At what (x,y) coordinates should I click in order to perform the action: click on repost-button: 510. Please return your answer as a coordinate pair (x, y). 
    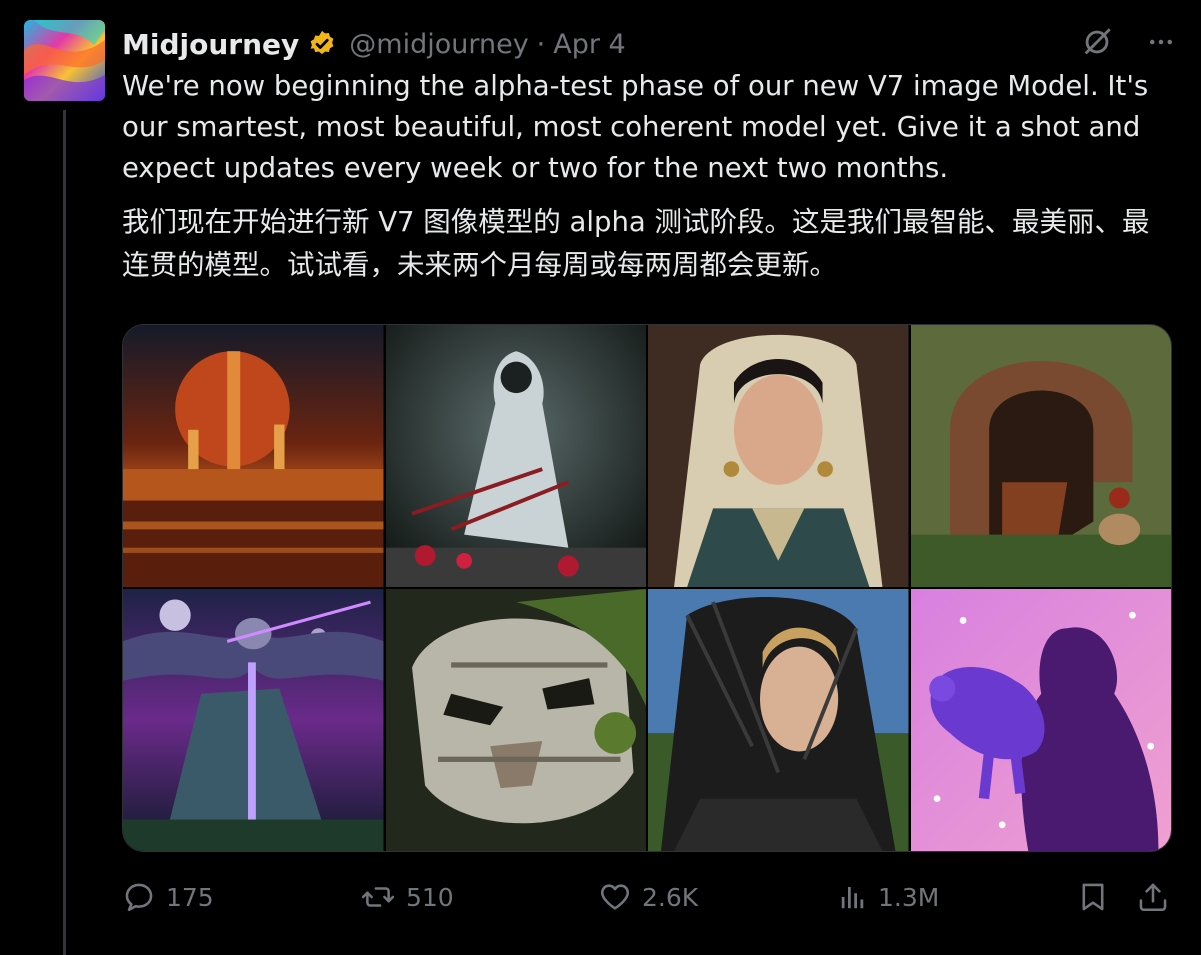
    Looking at the image, I should click on (407, 897).